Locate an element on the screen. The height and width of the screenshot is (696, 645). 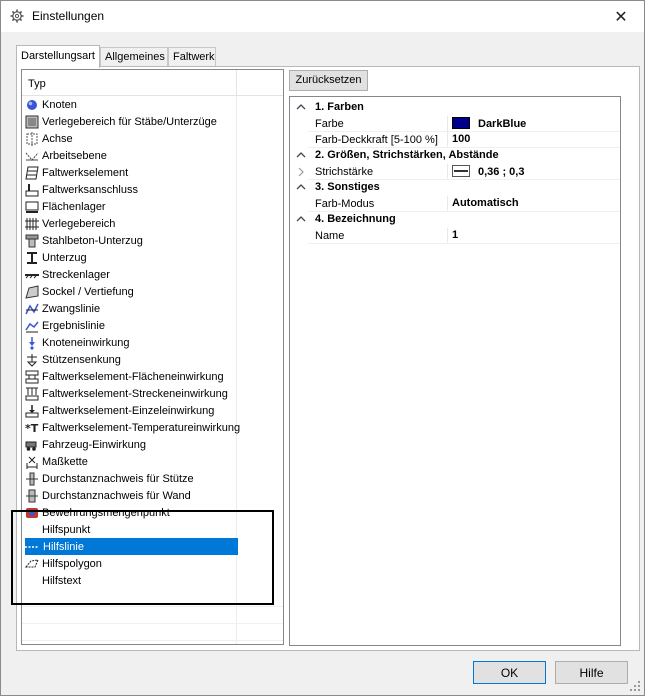
property-value-deckkraft: 100 is located at coordinates (461, 139).